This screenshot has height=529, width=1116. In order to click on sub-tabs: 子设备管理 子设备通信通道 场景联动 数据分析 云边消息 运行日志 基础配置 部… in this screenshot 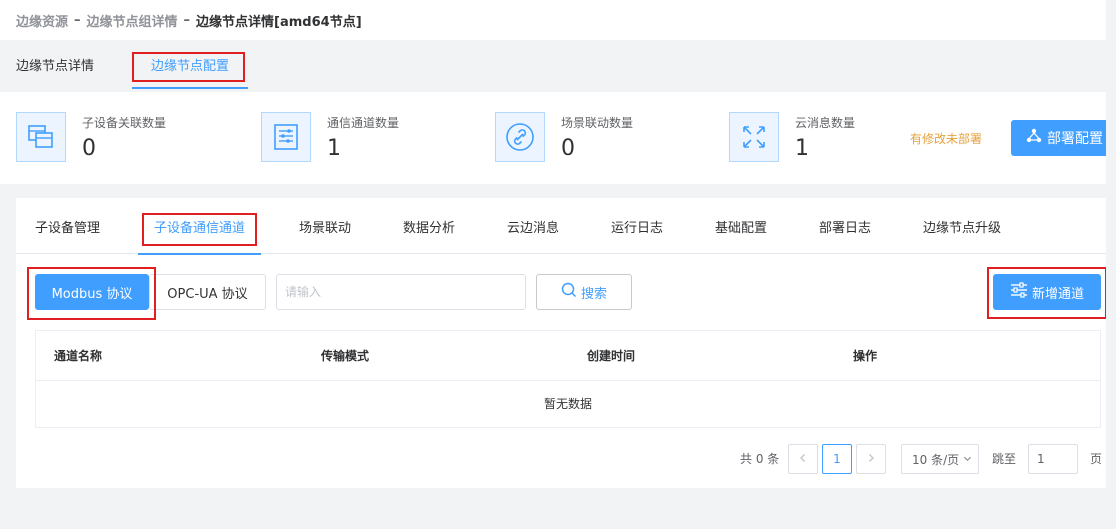, I will do `click(561, 226)`.